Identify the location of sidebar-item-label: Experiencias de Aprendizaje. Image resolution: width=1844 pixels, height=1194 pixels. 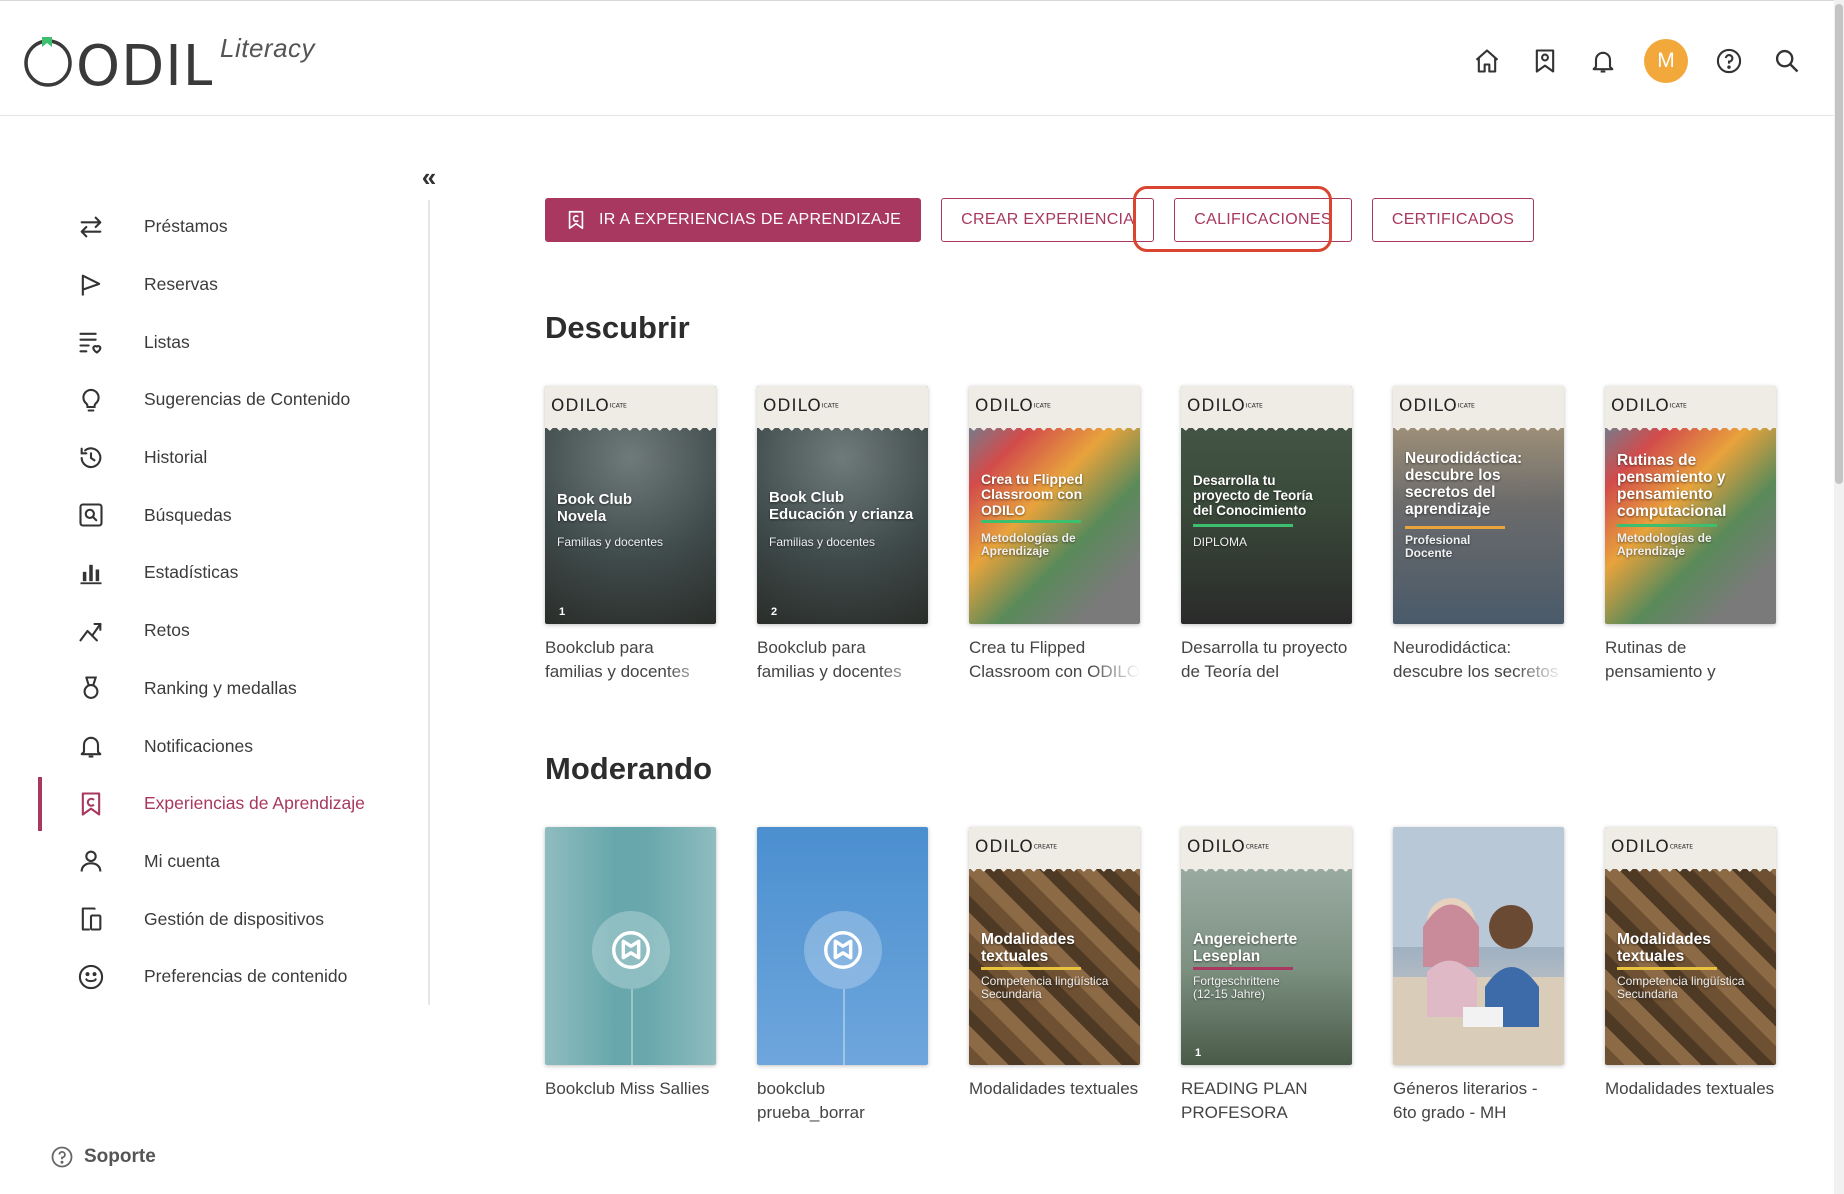
(254, 803).